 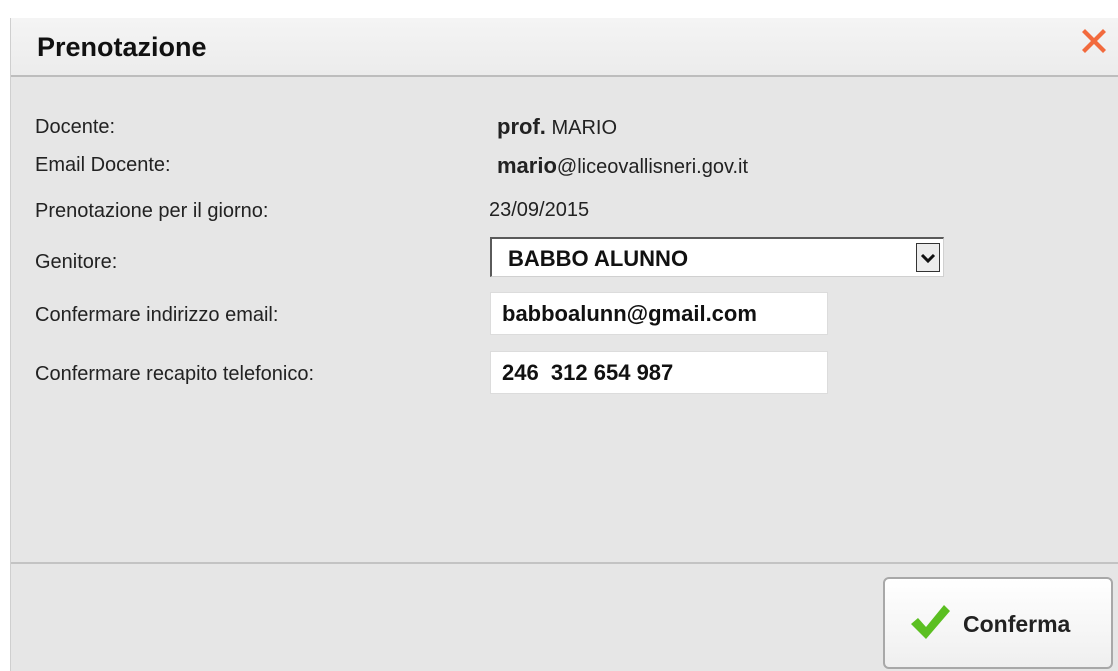 What do you see at coordinates (539, 210) in the screenshot?
I see `date-value: 23/09/2015` at bounding box center [539, 210].